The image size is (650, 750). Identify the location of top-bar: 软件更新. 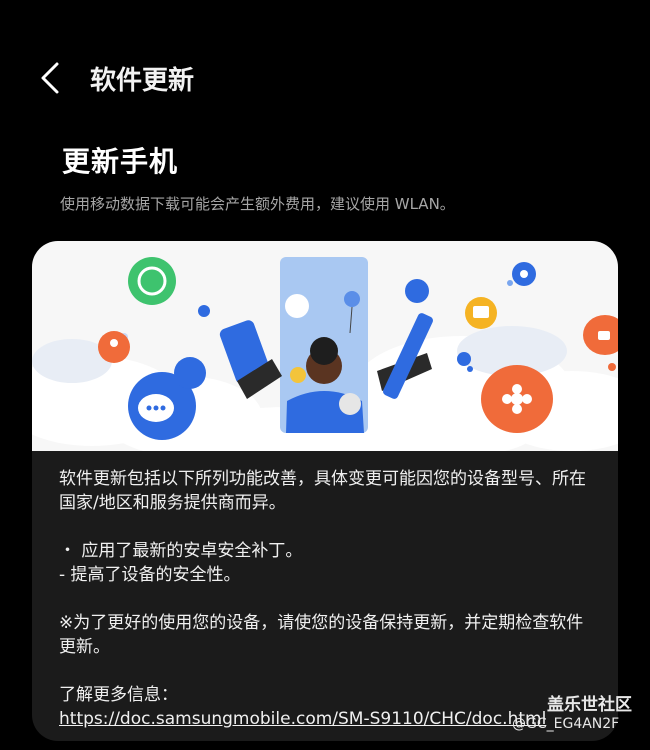
(325, 80).